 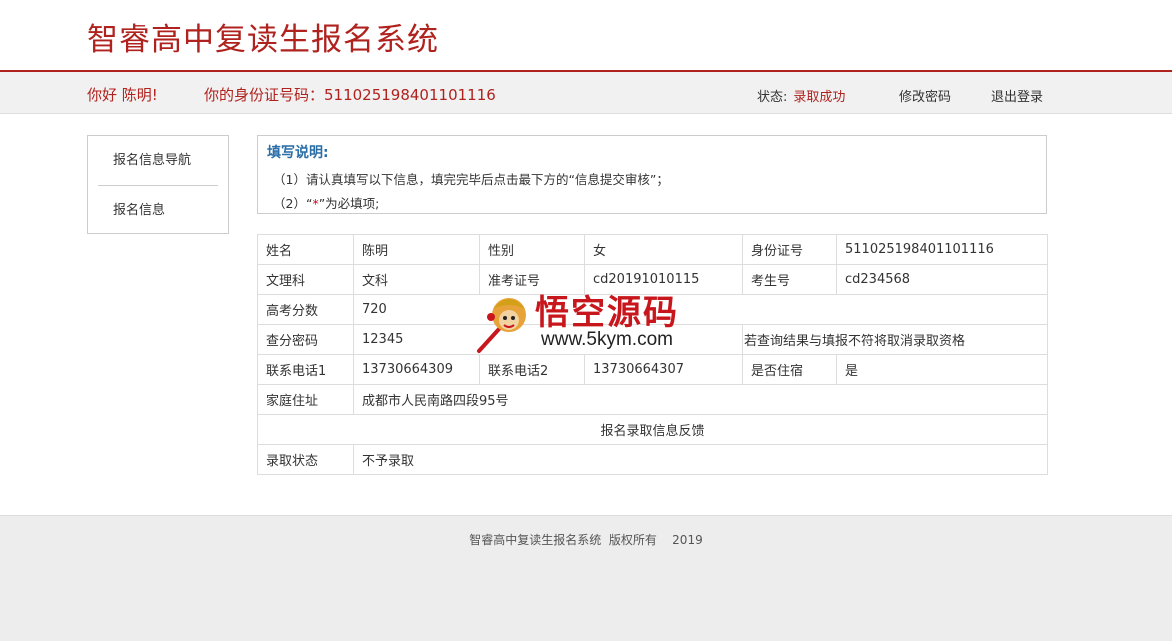 I want to click on gender-label: 性别, so click(x=532, y=249).